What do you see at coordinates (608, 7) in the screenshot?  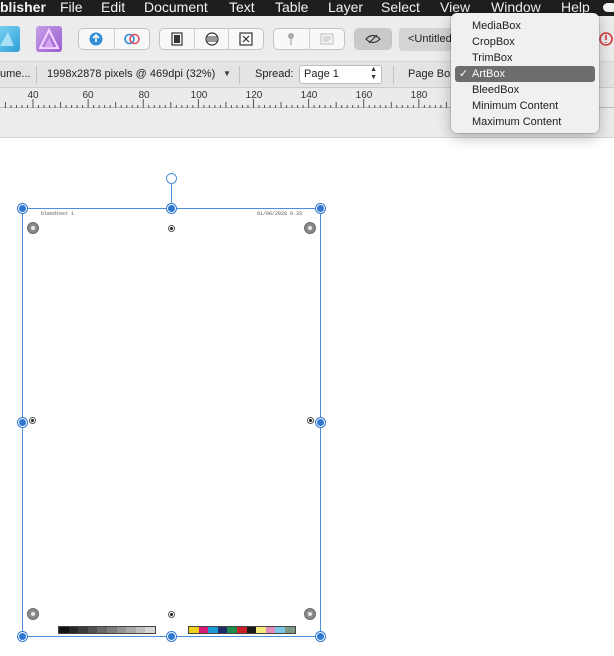 I see `cloud-icon` at bounding box center [608, 7].